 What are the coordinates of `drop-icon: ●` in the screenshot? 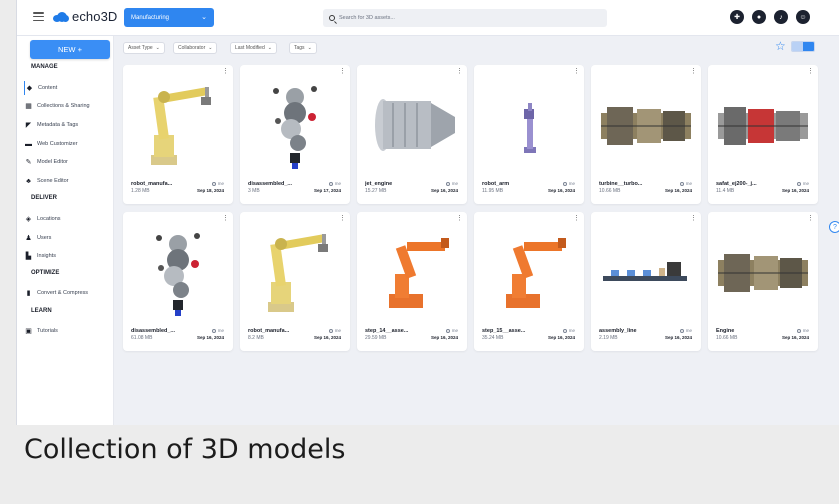 It's located at (759, 17).